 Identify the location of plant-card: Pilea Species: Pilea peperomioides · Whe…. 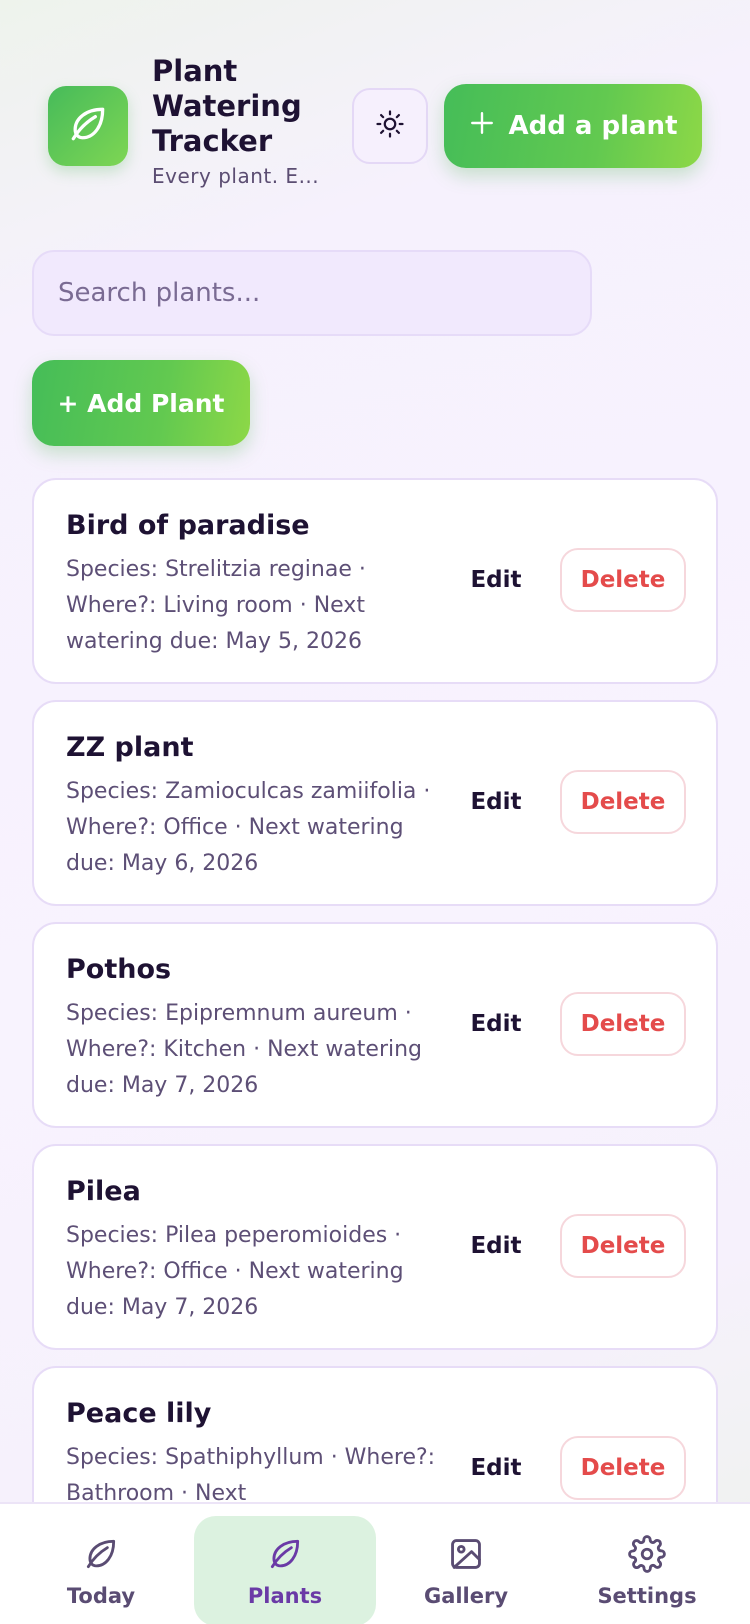
(375, 1247).